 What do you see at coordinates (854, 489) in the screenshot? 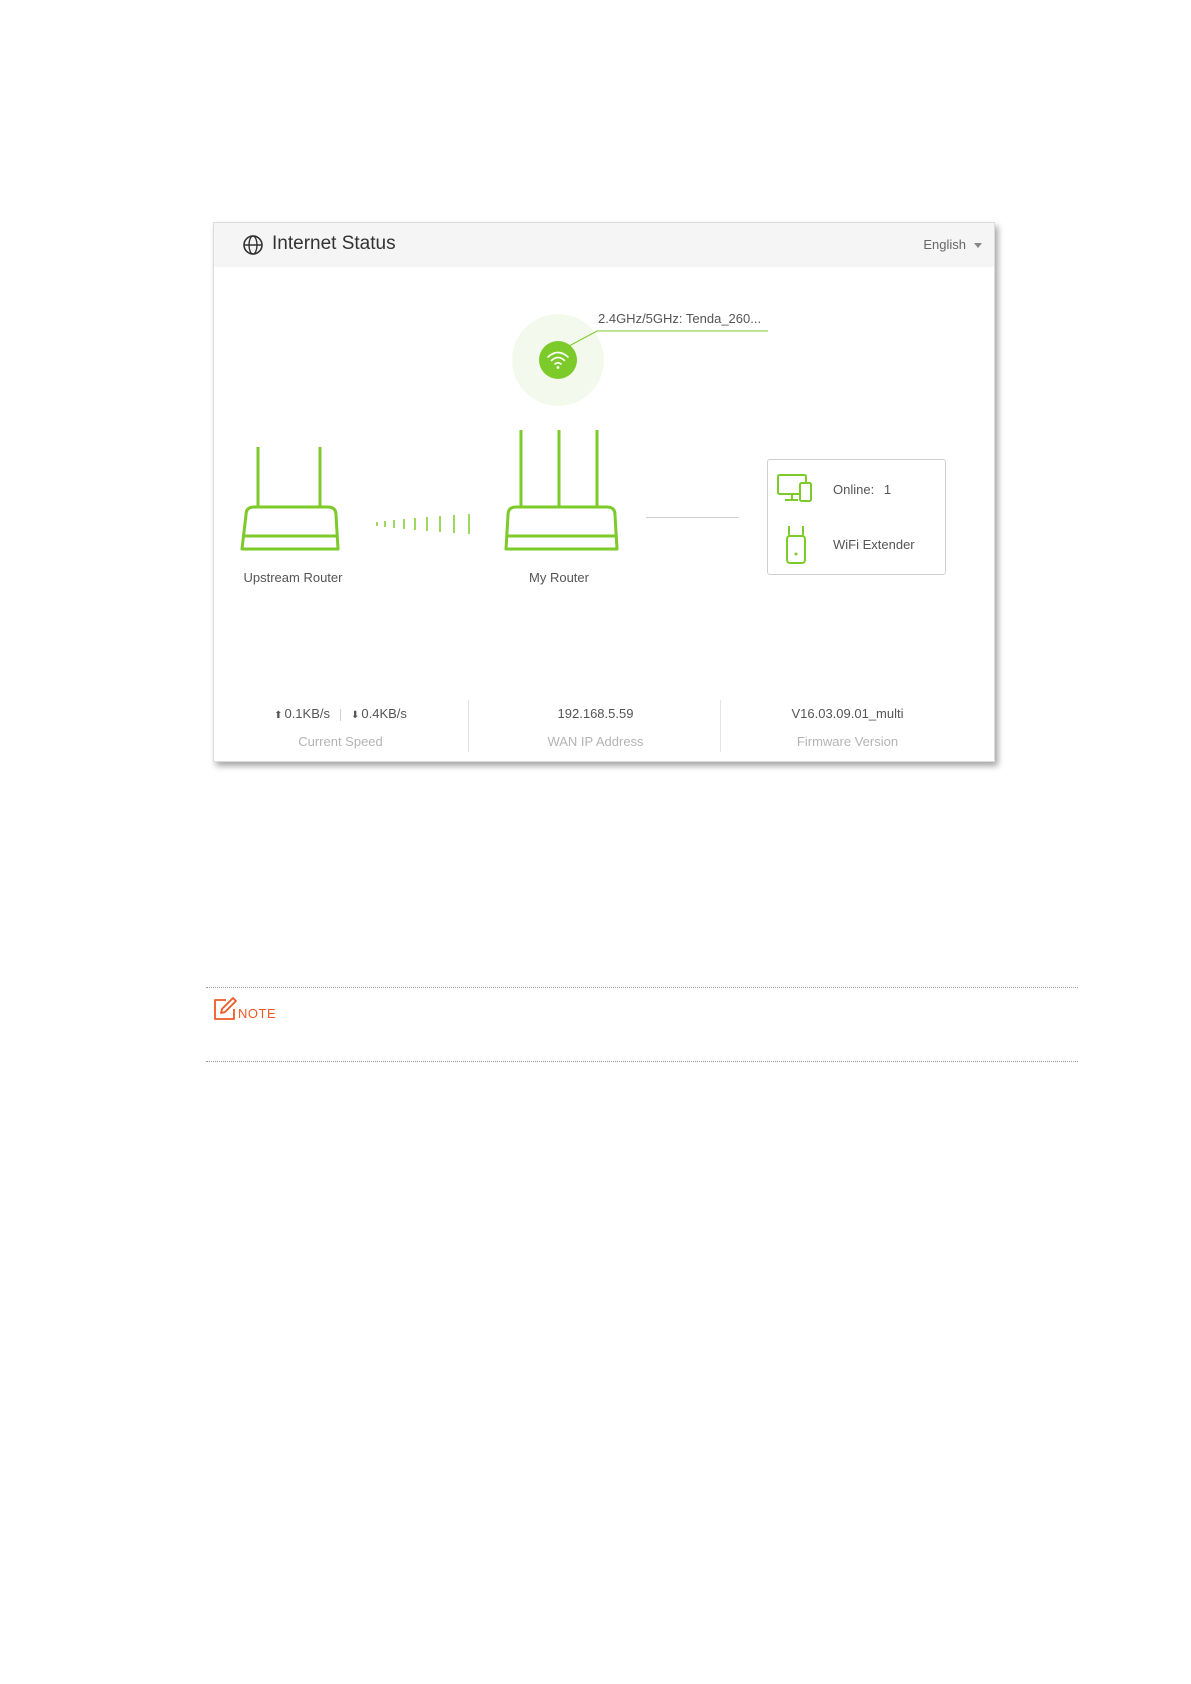
I see `online-label: Online:` at bounding box center [854, 489].